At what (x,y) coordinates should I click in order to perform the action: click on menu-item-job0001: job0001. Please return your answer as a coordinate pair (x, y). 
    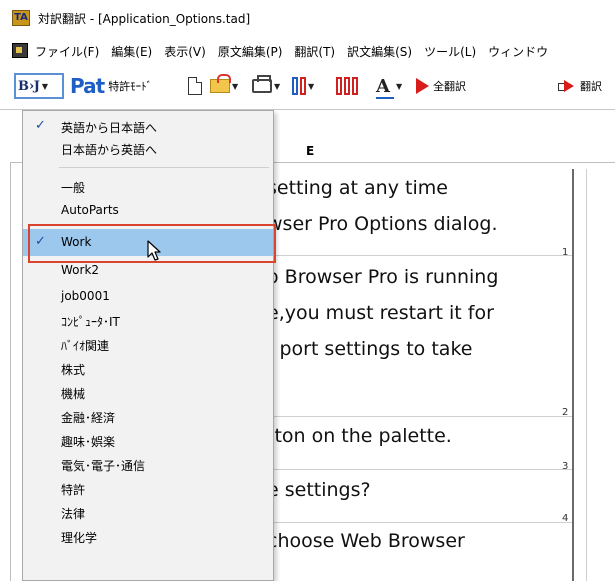
    Looking at the image, I should click on (148, 296).